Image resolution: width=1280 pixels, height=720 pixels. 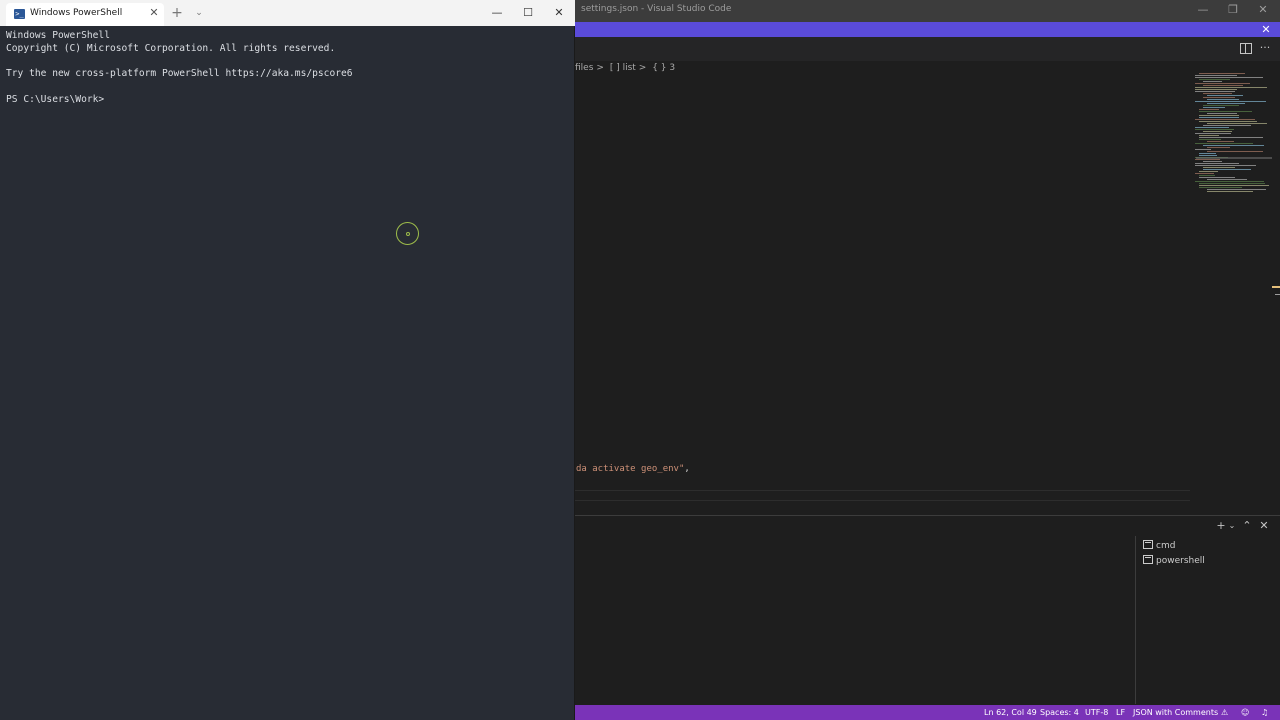 What do you see at coordinates (1224, 712) in the screenshot?
I see `warning-icon: ⚠` at bounding box center [1224, 712].